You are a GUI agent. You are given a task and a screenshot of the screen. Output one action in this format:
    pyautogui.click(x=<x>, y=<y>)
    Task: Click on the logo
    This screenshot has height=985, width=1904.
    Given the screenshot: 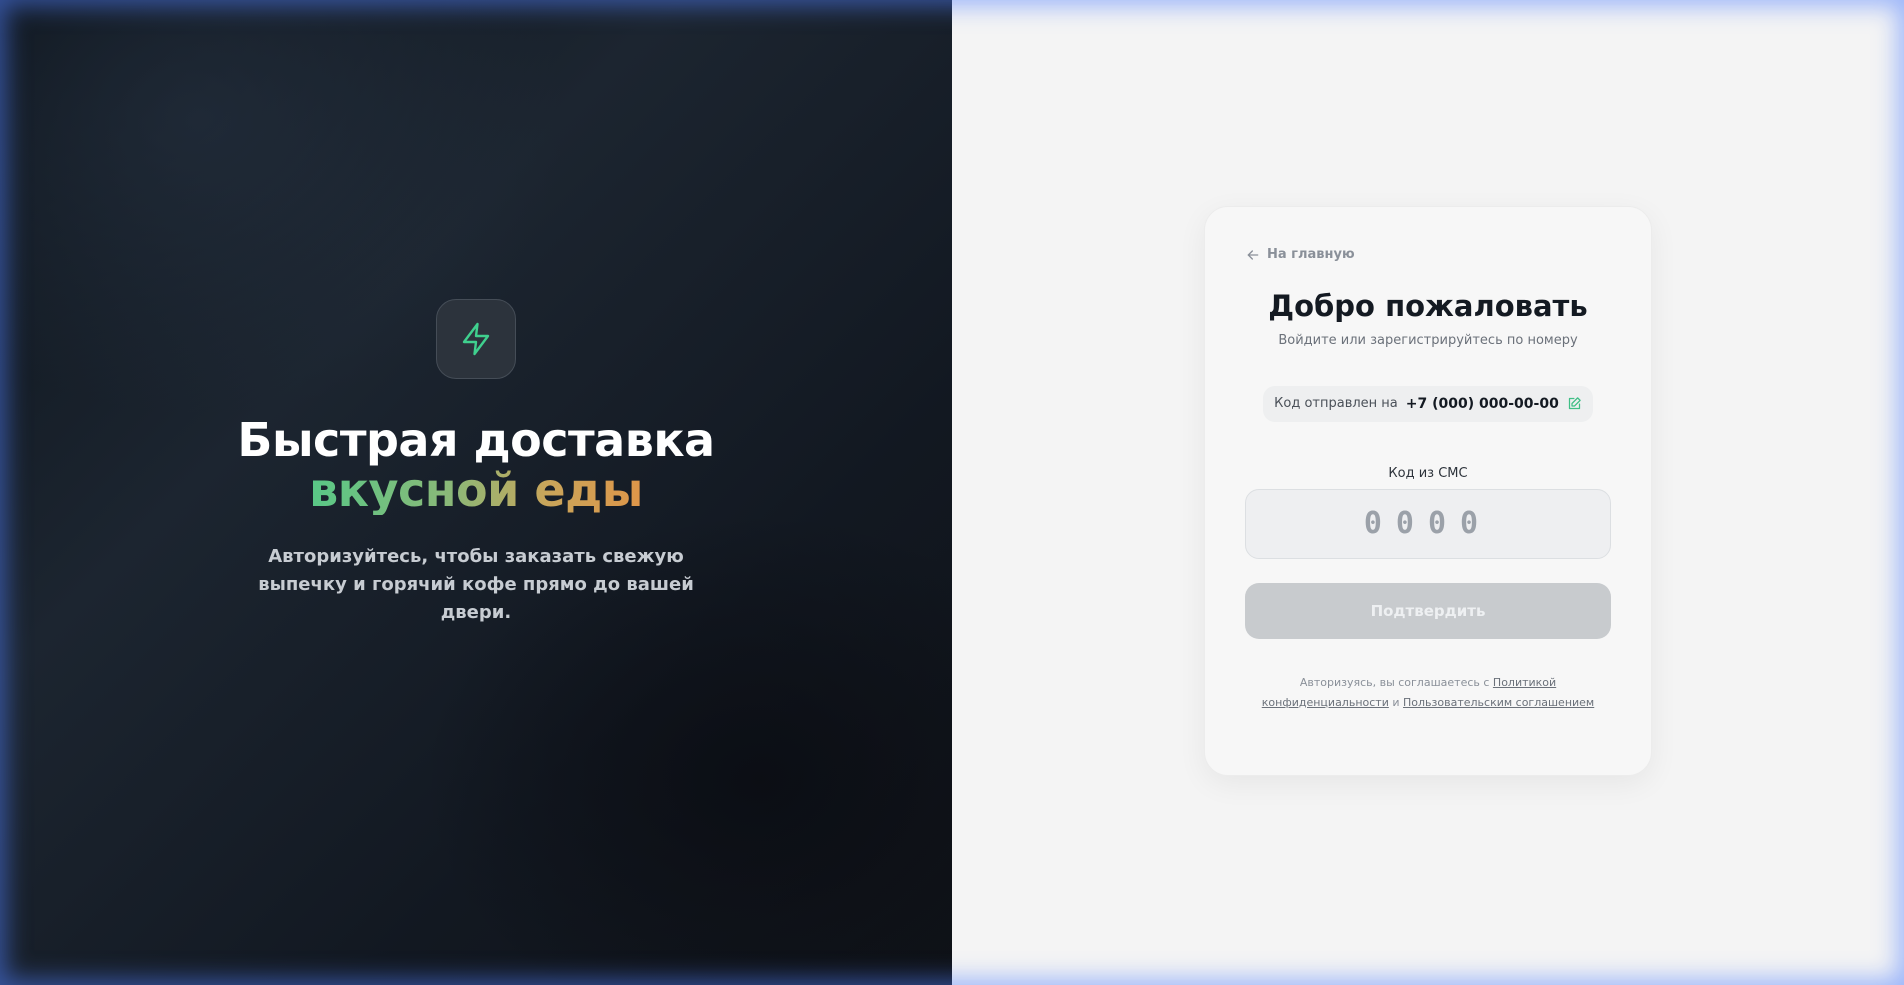 What is the action you would take?
    pyautogui.click(x=476, y=338)
    